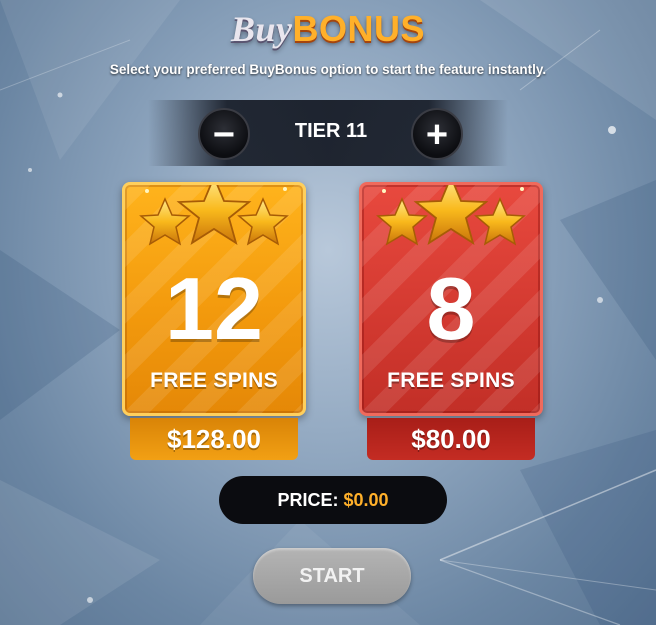 The width and height of the screenshot is (656, 625). I want to click on tier-label: TIER 11, so click(331, 131).